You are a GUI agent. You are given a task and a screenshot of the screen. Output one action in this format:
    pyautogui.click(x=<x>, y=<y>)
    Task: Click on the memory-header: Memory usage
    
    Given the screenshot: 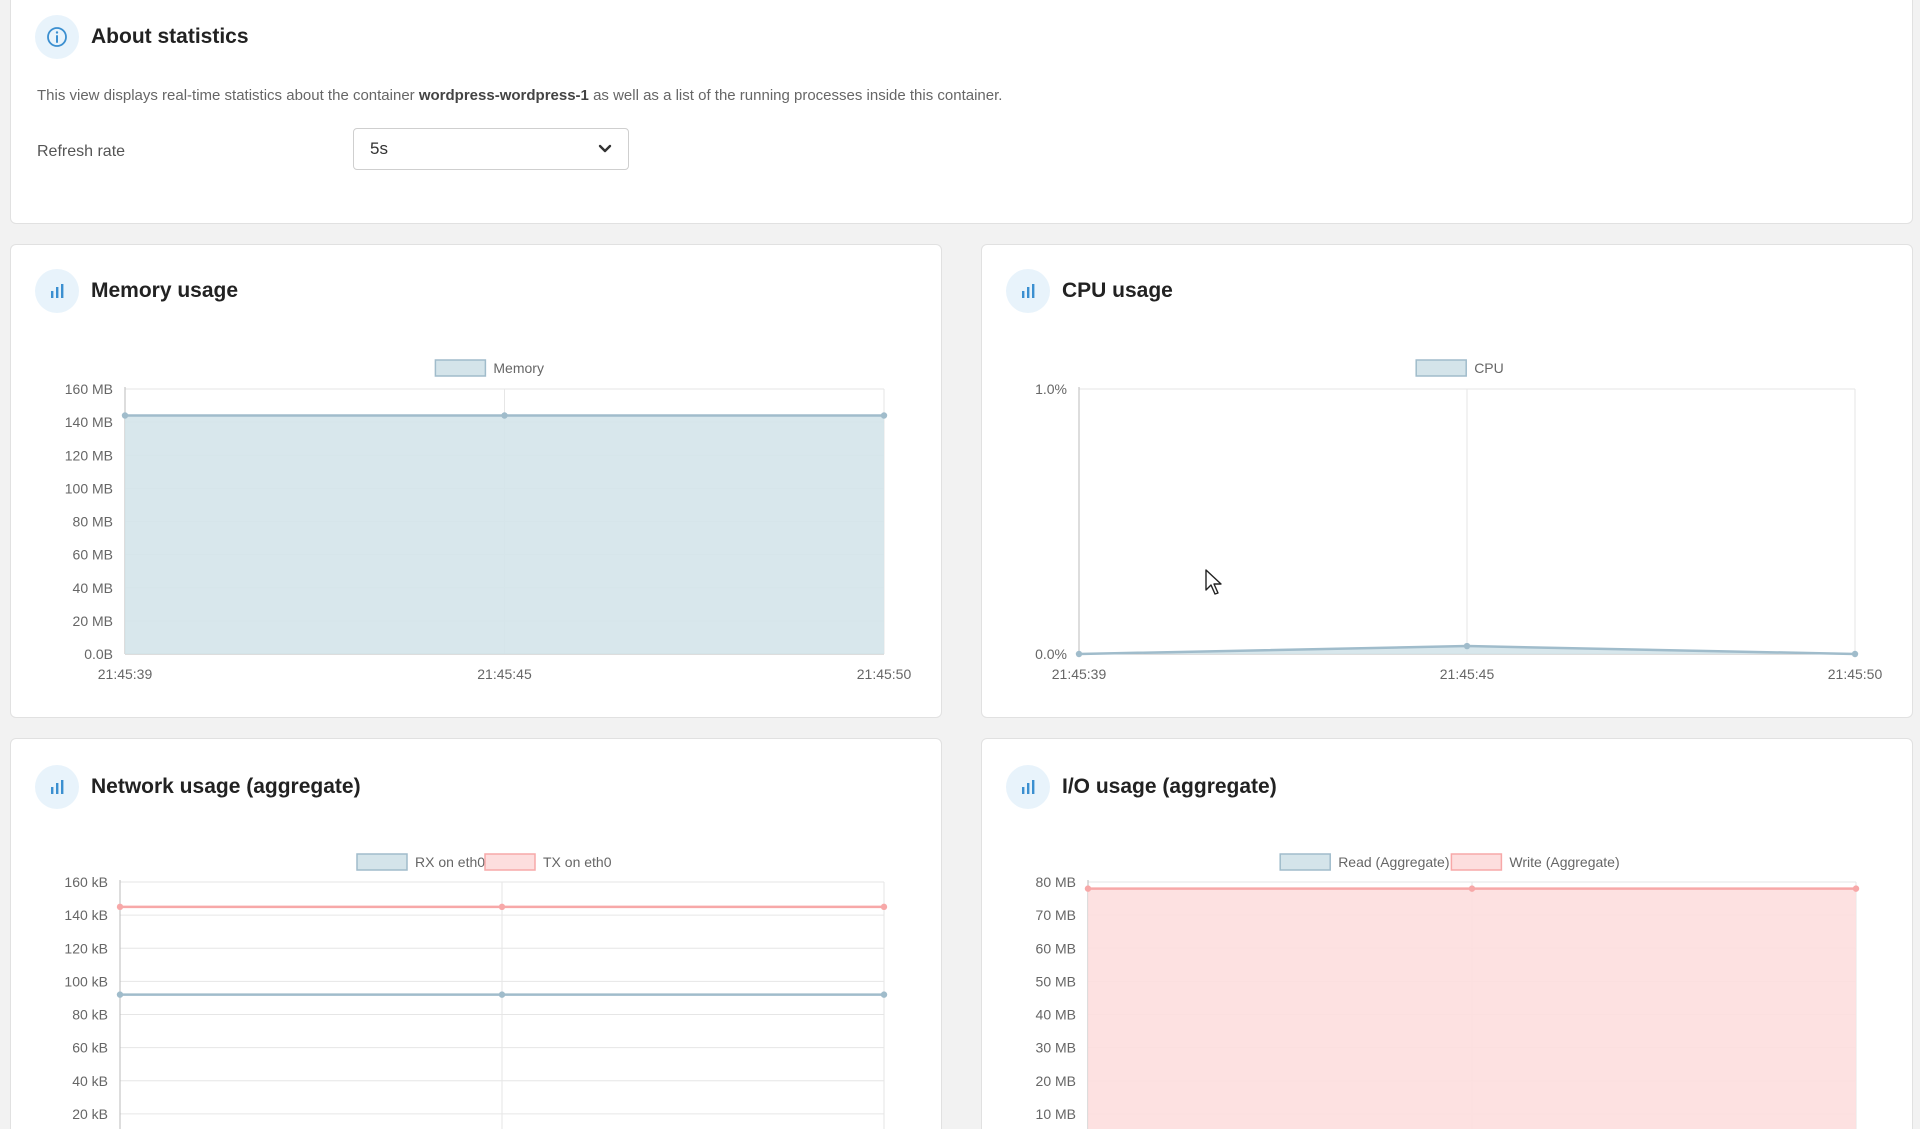 What is the action you would take?
    pyautogui.click(x=136, y=291)
    